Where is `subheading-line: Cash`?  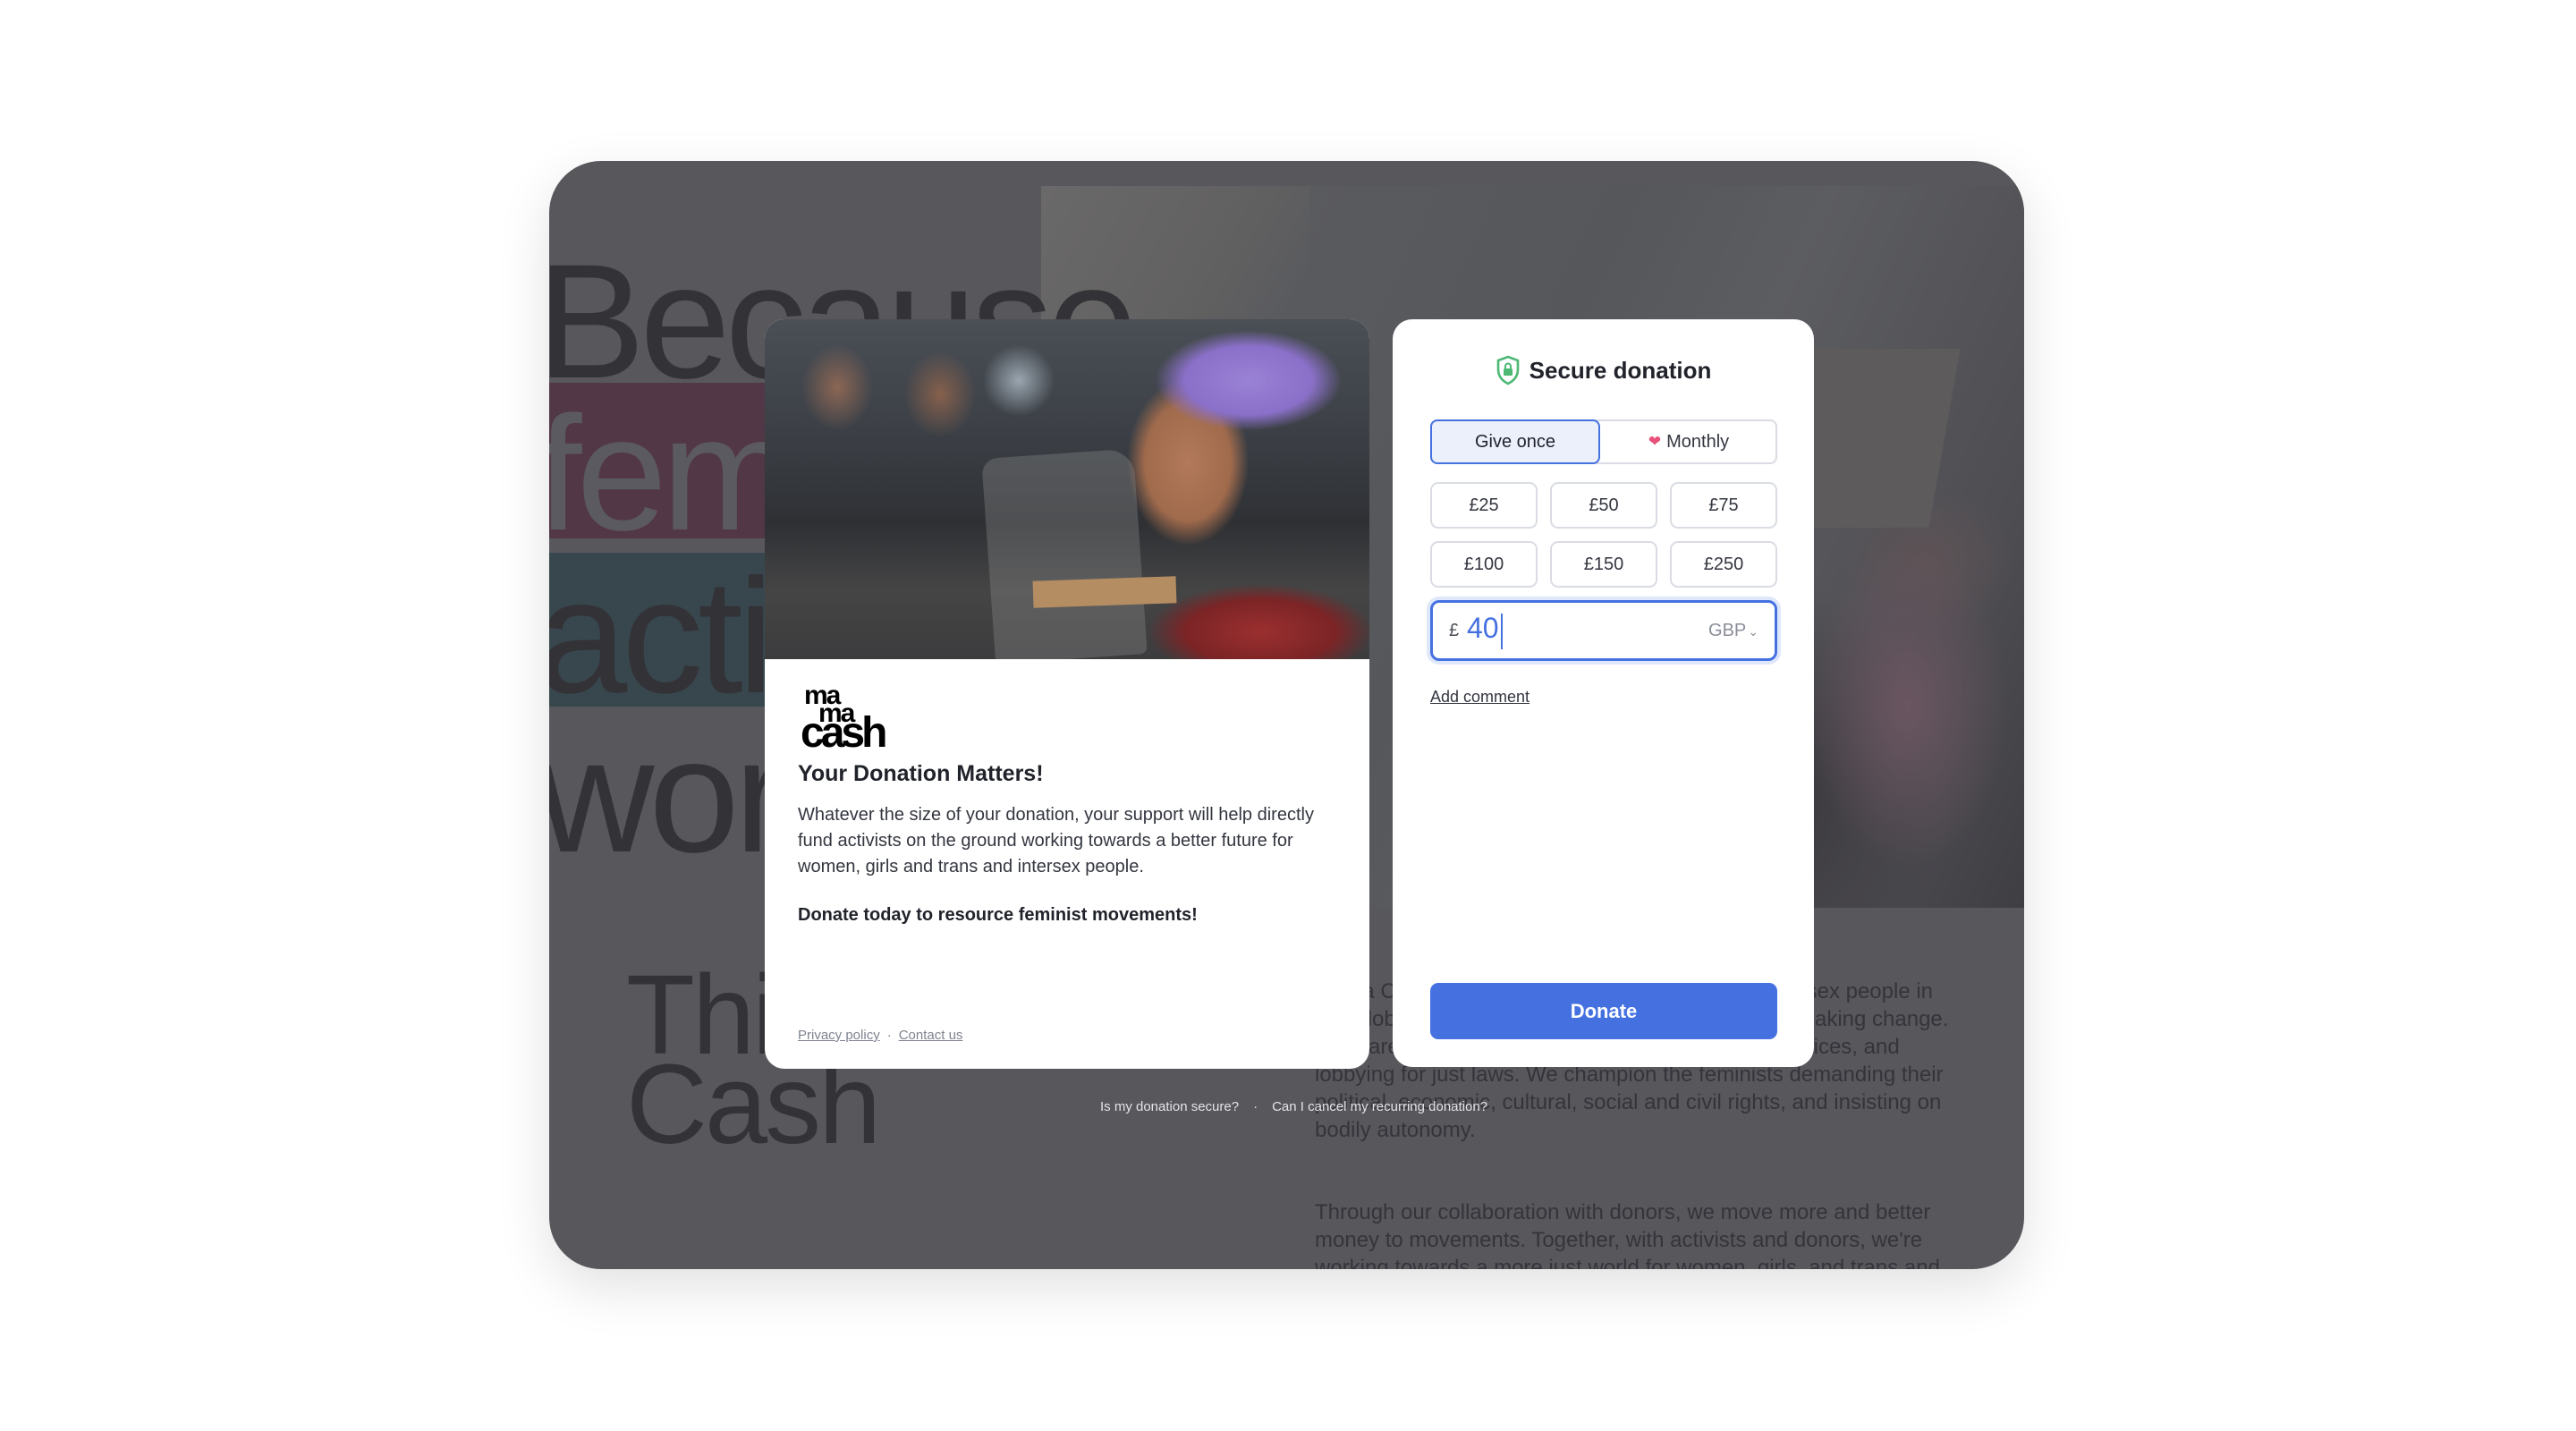
subheading-line: Cash is located at coordinates (753, 1104).